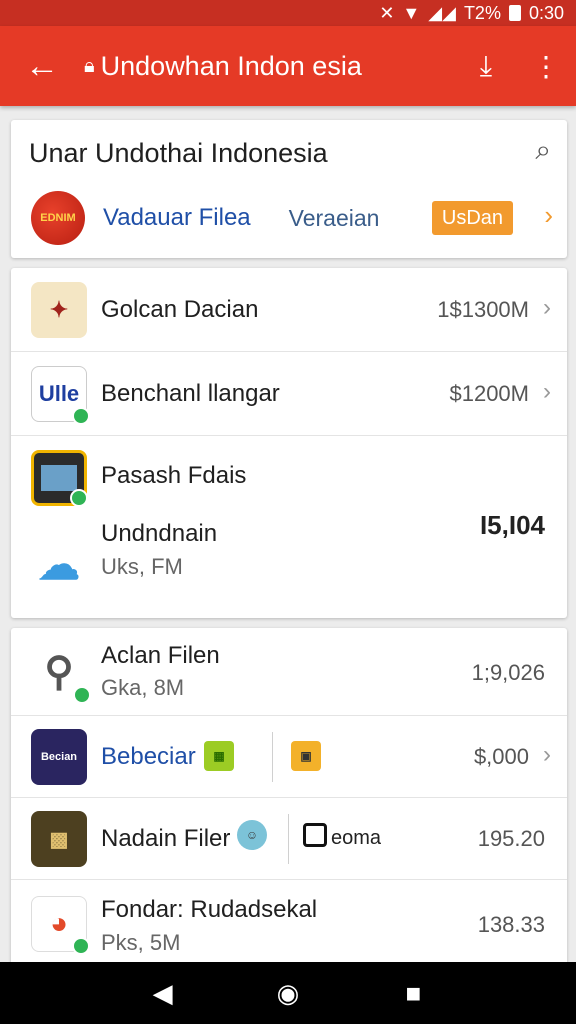 This screenshot has height=1024, width=576. What do you see at coordinates (289, 757) in the screenshot?
I see `list-item: Becian Bebeciar ▦ ▣ $,000 ›` at bounding box center [289, 757].